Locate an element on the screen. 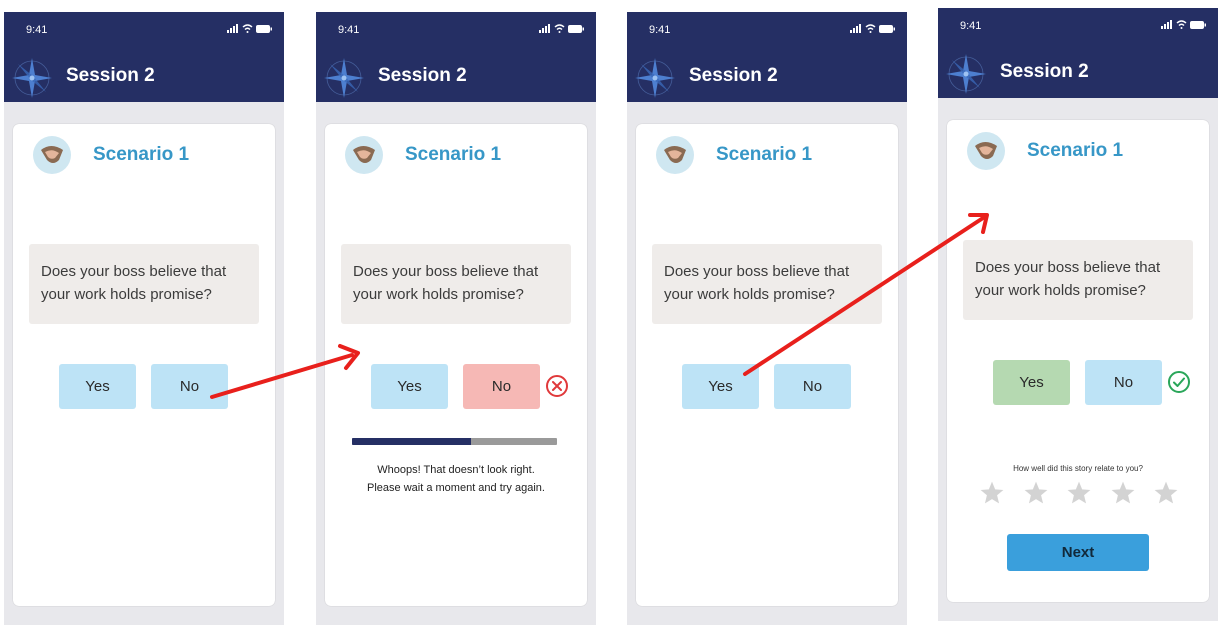 The width and height of the screenshot is (1225, 625). rating-prompt: How well did this story relate to you? is located at coordinates (1078, 468).